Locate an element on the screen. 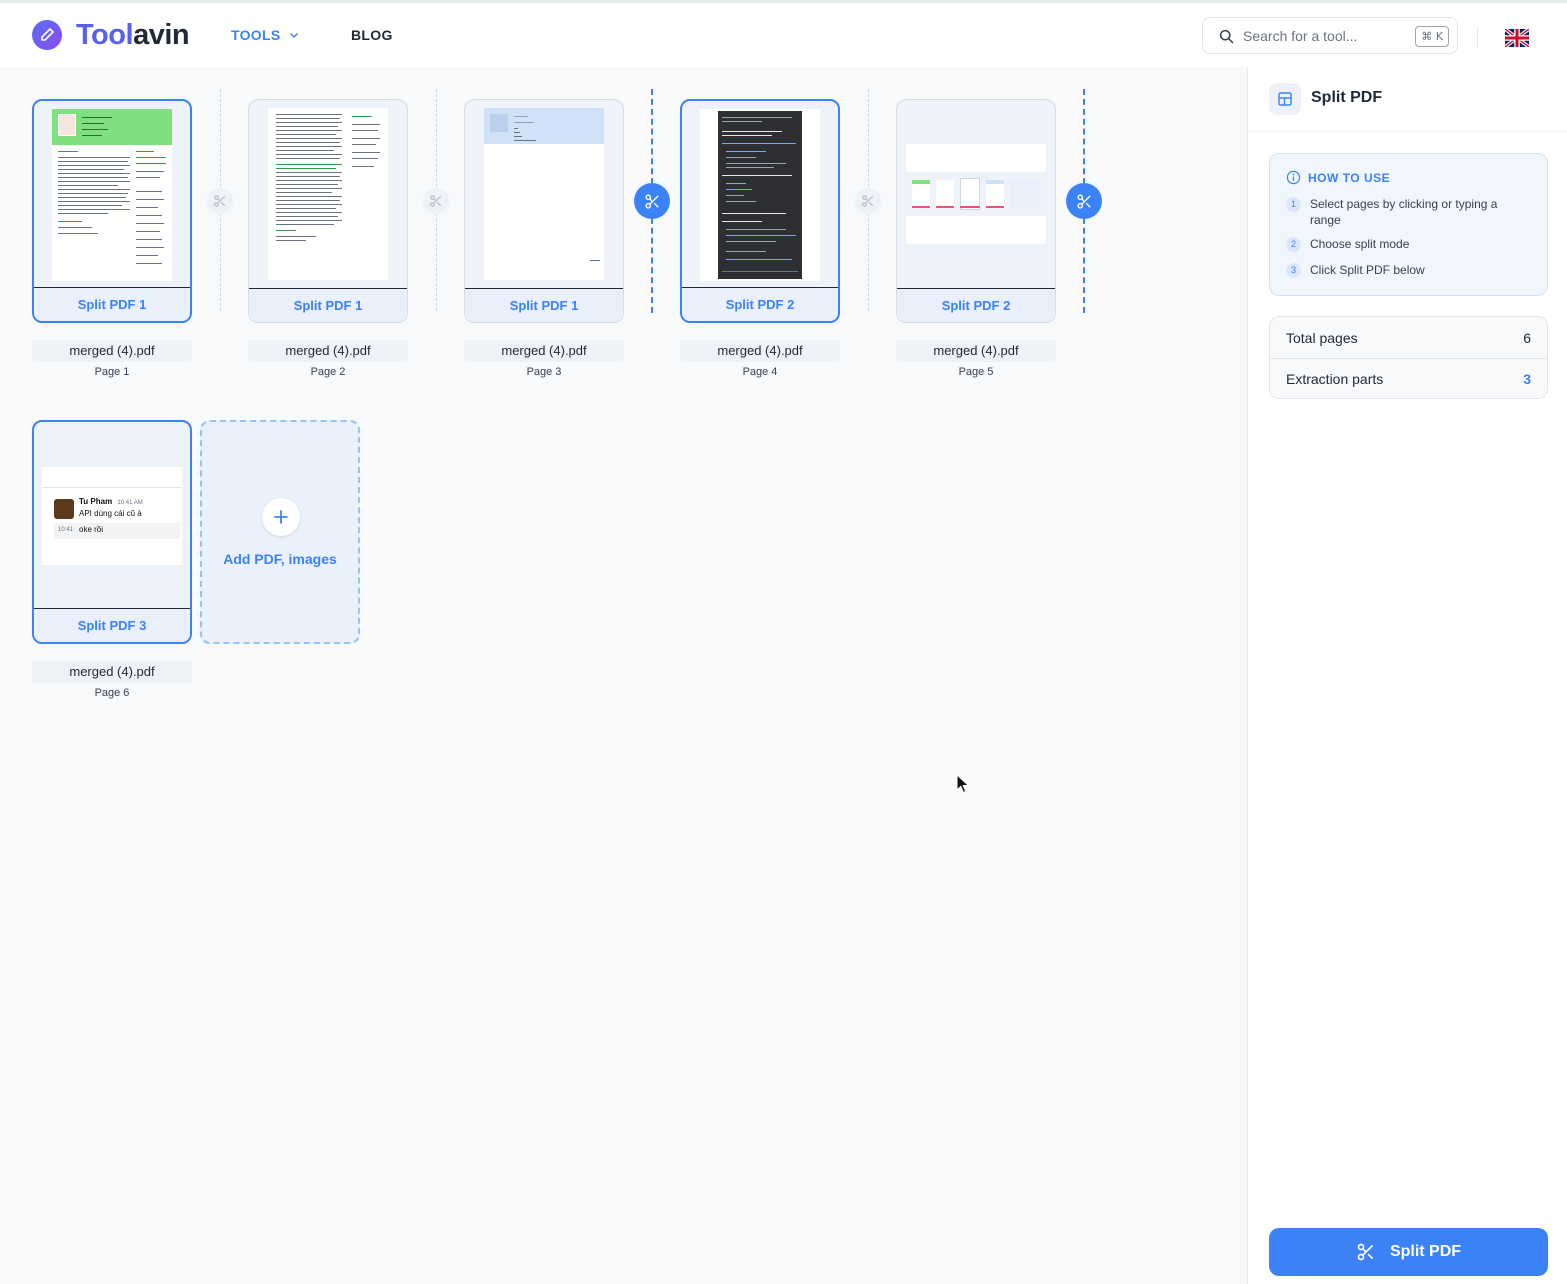  plus-icon is located at coordinates (281, 517).